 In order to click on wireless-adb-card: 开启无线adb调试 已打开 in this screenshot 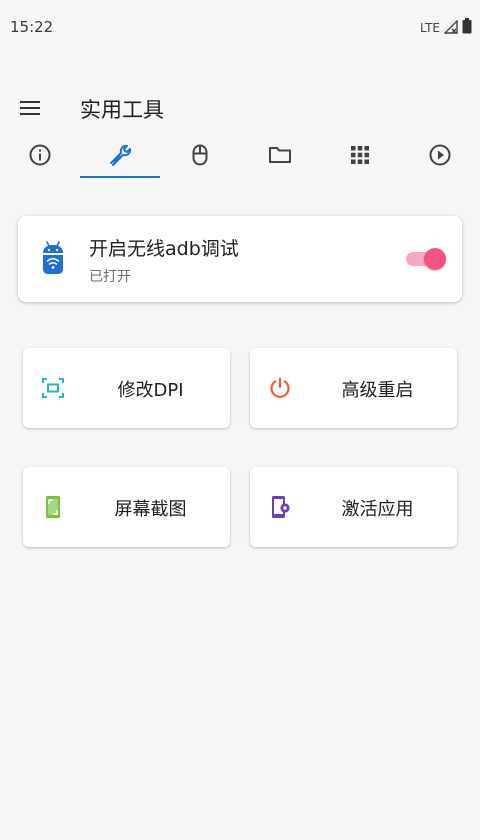, I will do `click(240, 259)`.